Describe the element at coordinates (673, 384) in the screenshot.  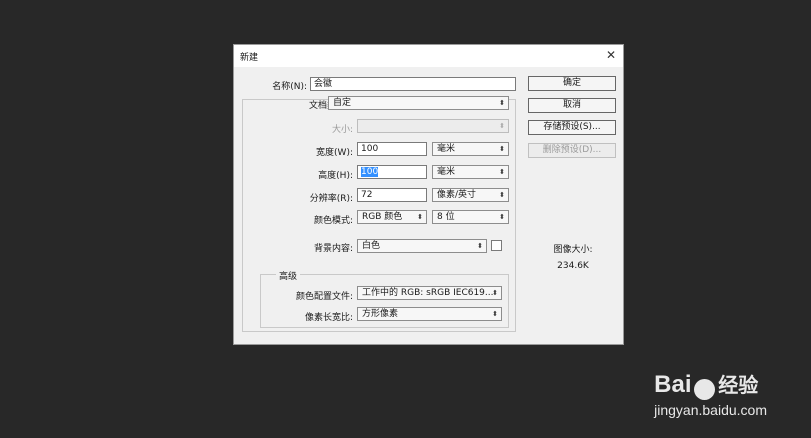
I see `watermark-logo-text: Bai` at that location.